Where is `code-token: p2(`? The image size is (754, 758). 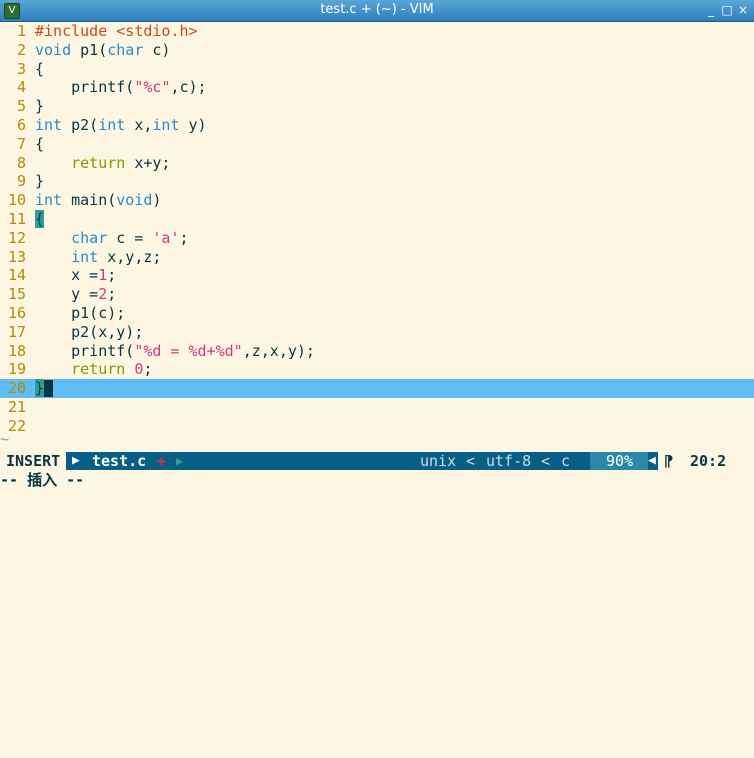 code-token: p2( is located at coordinates (80, 124).